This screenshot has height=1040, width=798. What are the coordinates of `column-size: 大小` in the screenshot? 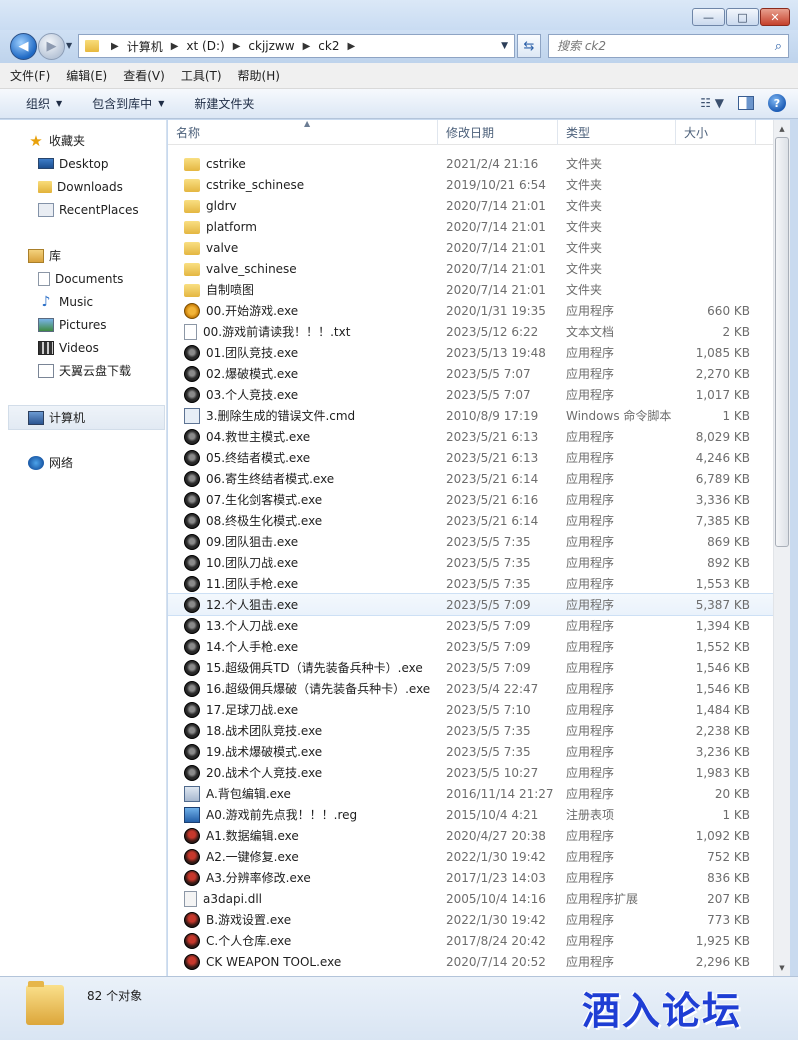 It's located at (716, 132).